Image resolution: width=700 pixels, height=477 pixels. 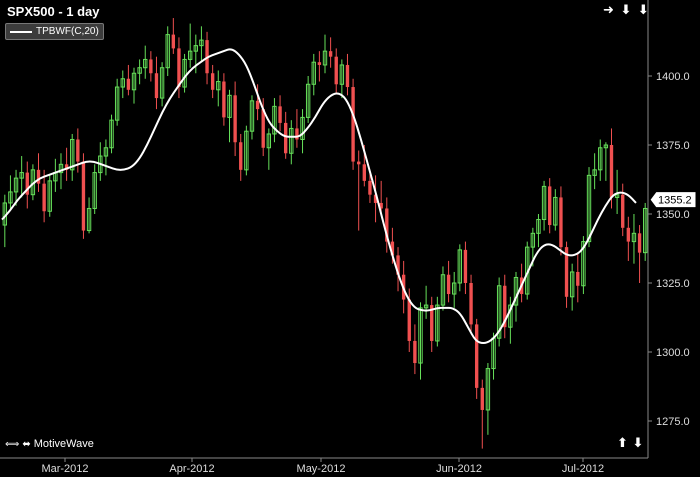 What do you see at coordinates (673, 77) in the screenshot?
I see `y-tick-label: 1400.0` at bounding box center [673, 77].